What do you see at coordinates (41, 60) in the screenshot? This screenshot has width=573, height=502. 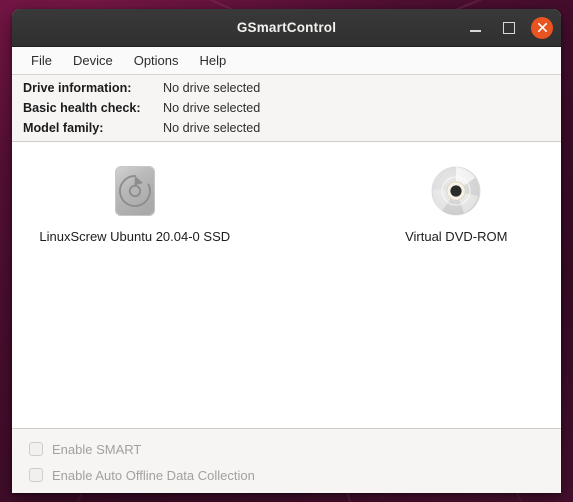 I see `menu-item-file: File` at bounding box center [41, 60].